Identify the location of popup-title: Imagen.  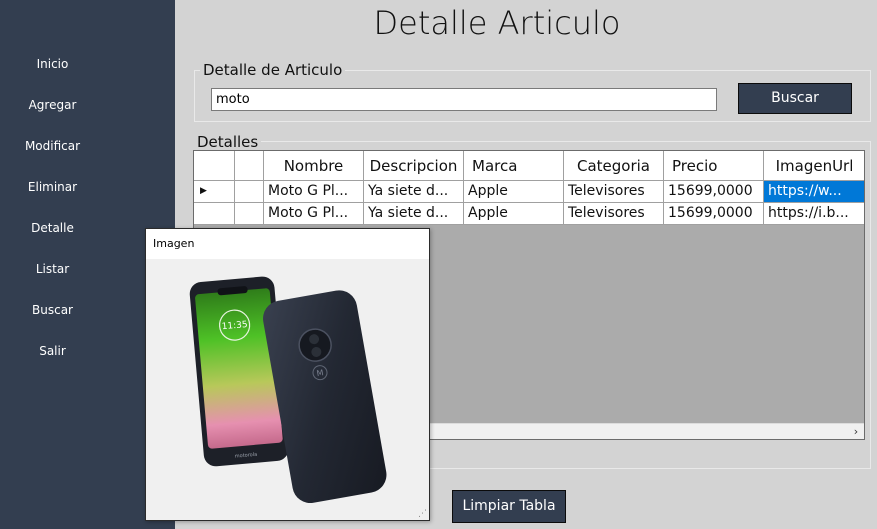
(287, 244).